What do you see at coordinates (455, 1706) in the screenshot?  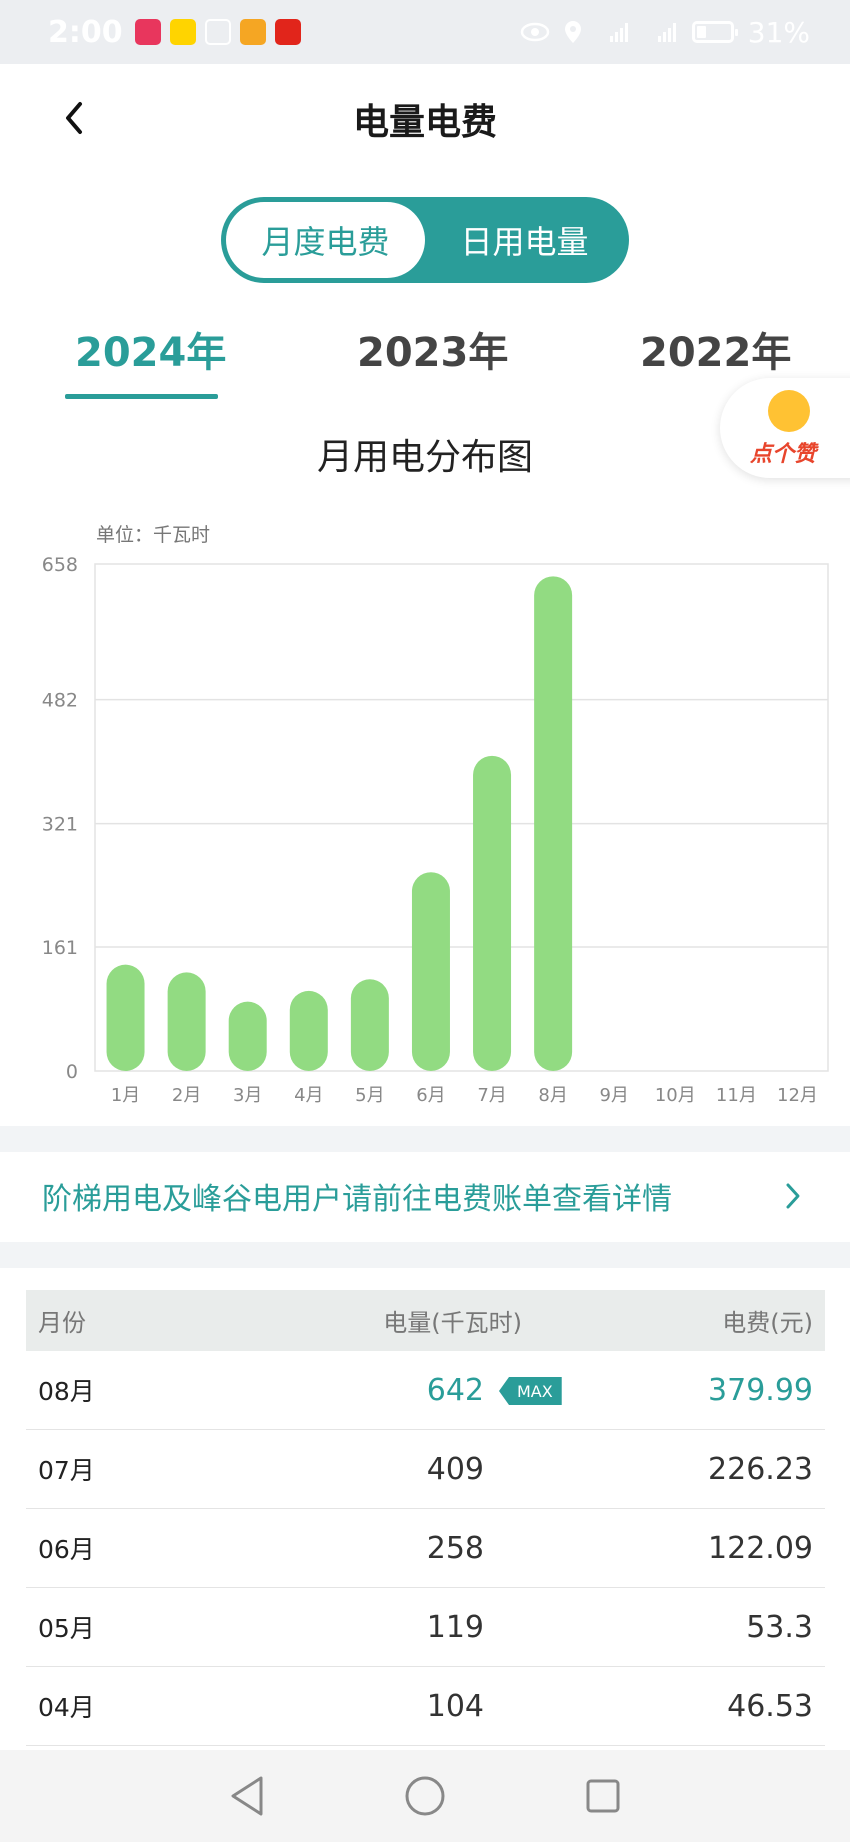 I see `cell-kwh: 104` at bounding box center [455, 1706].